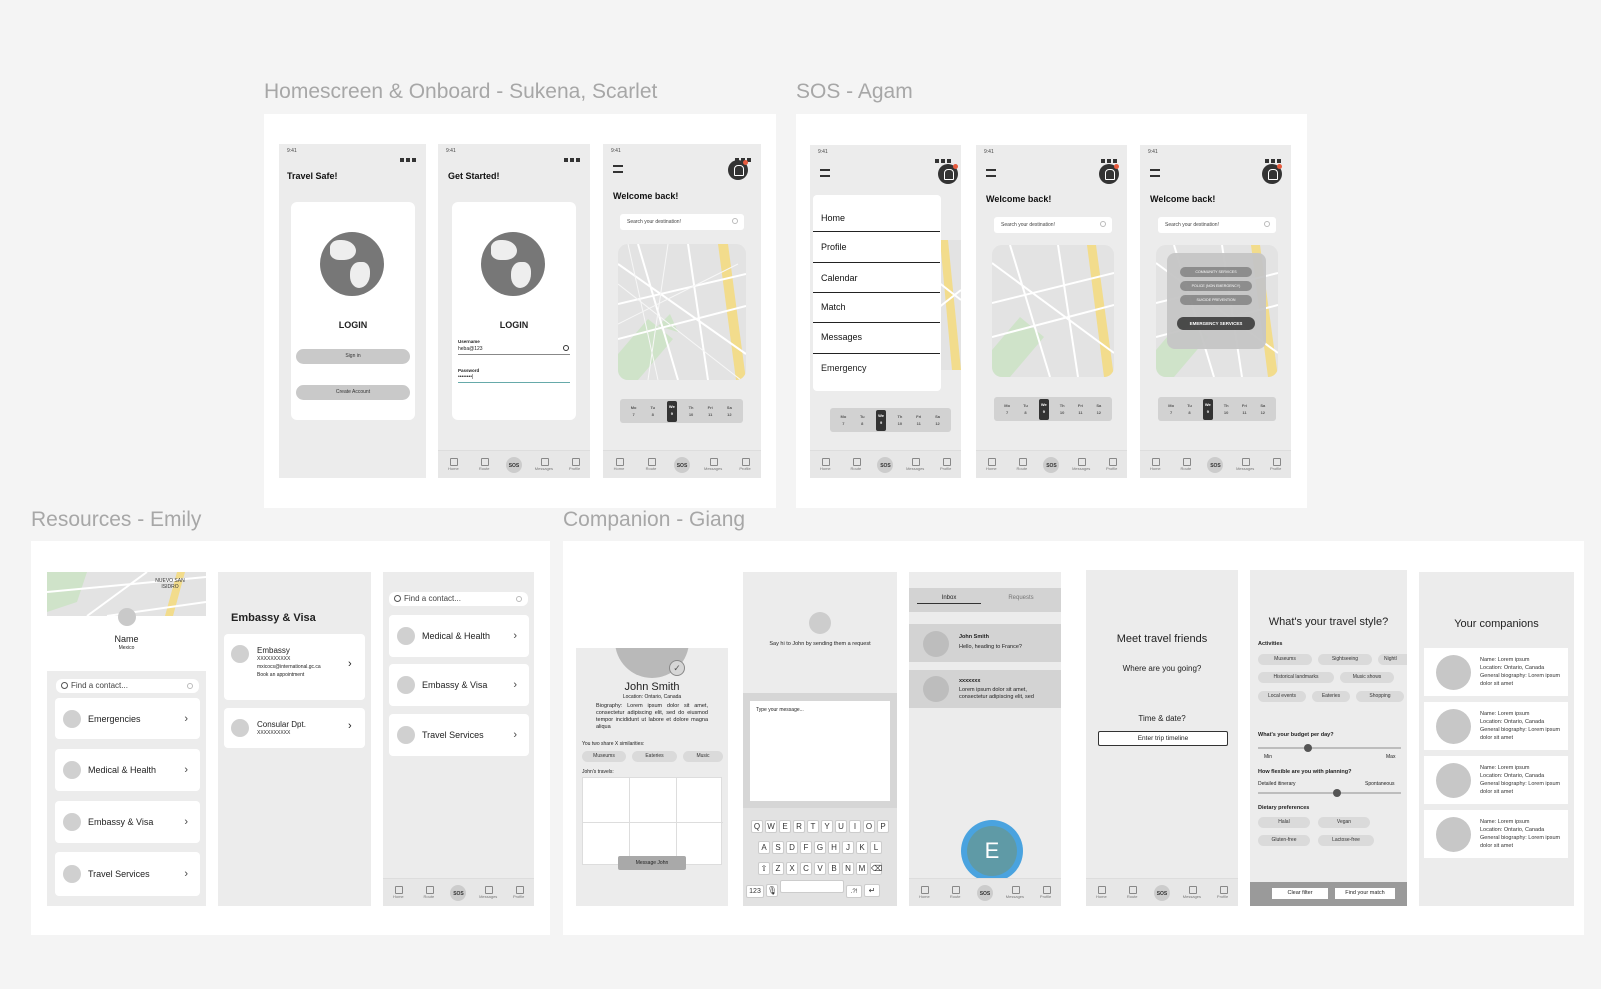 Image resolution: width=1601 pixels, height=989 pixels. I want to click on tab-inbox: Inbox, so click(949, 599).